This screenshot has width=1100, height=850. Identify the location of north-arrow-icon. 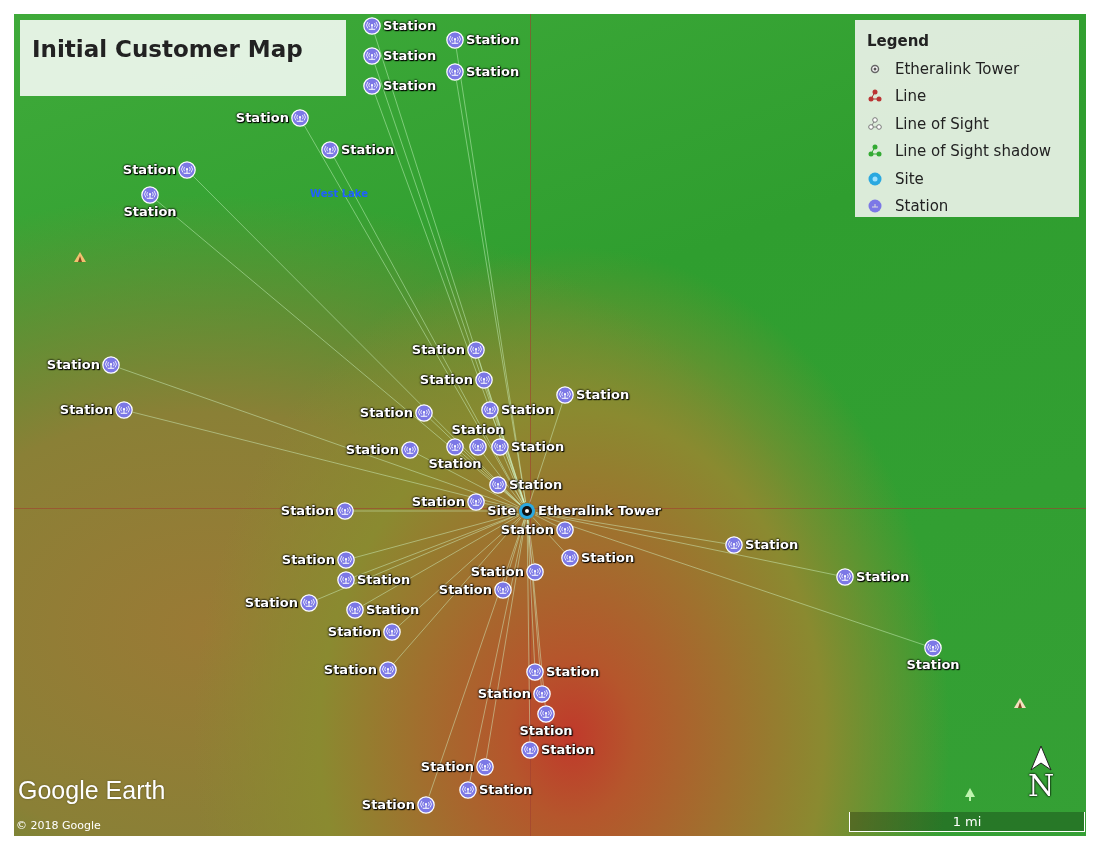
(1041, 758).